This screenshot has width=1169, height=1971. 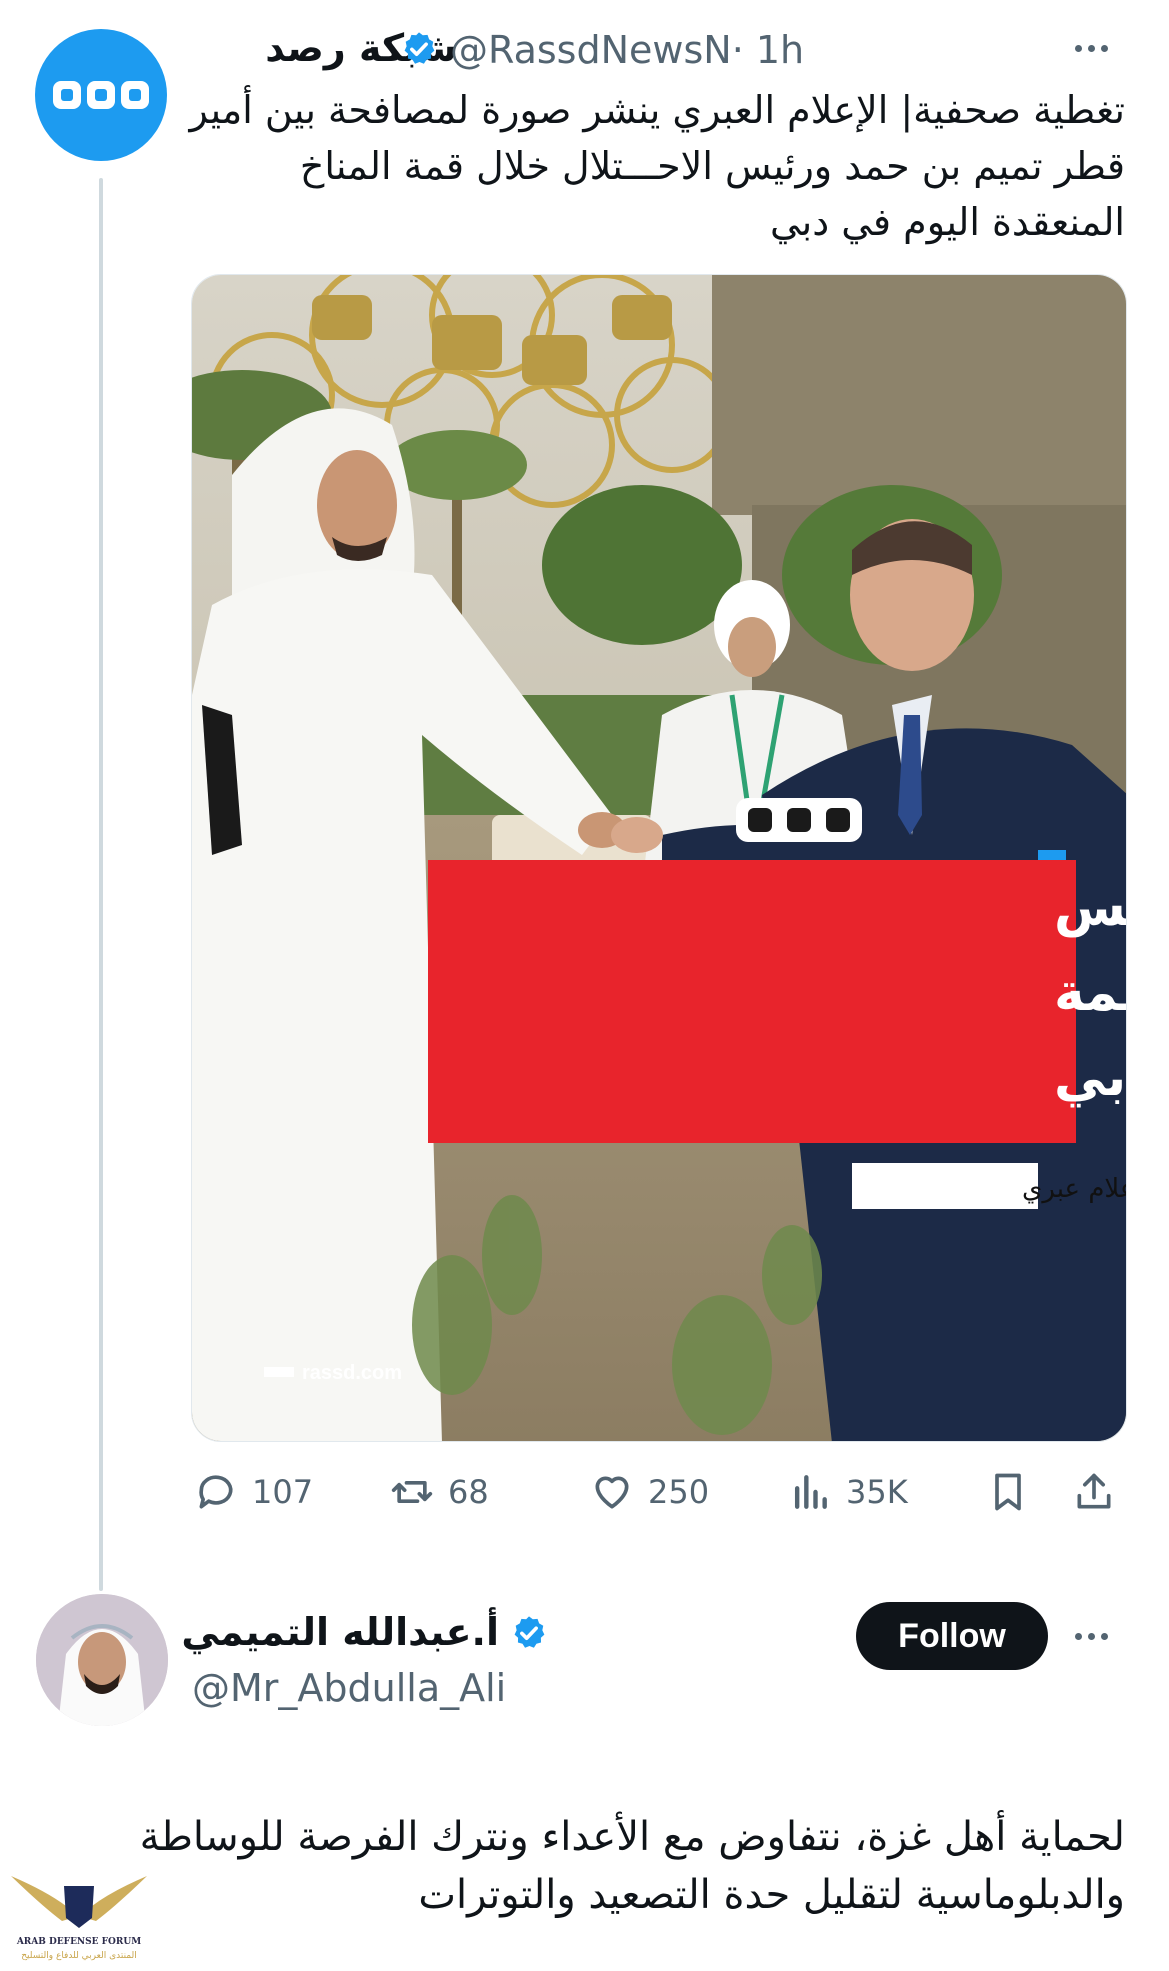 I want to click on tweet-handle: @RassdNewsN· 1h, so click(x=627, y=50).